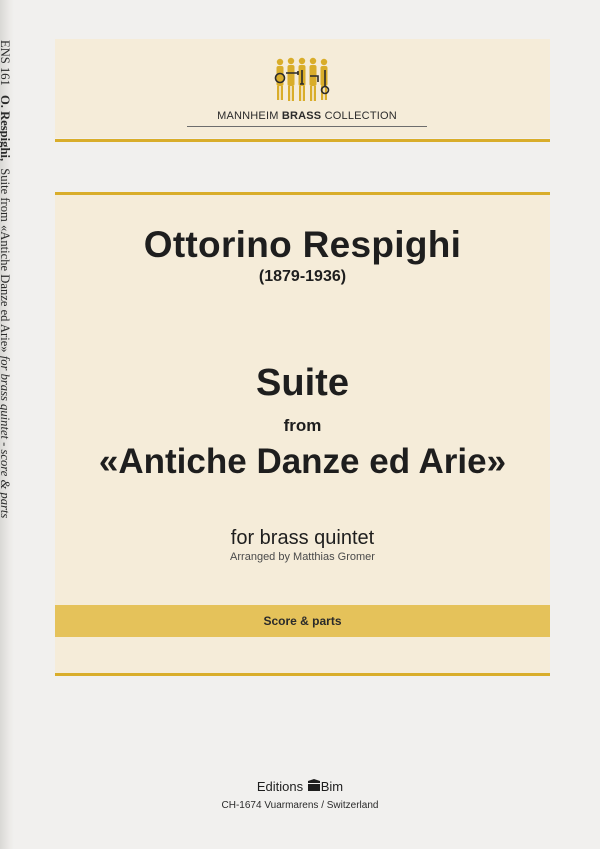 This screenshot has height=849, width=600. What do you see at coordinates (302, 621) in the screenshot?
I see `edition-label: Score & parts` at bounding box center [302, 621].